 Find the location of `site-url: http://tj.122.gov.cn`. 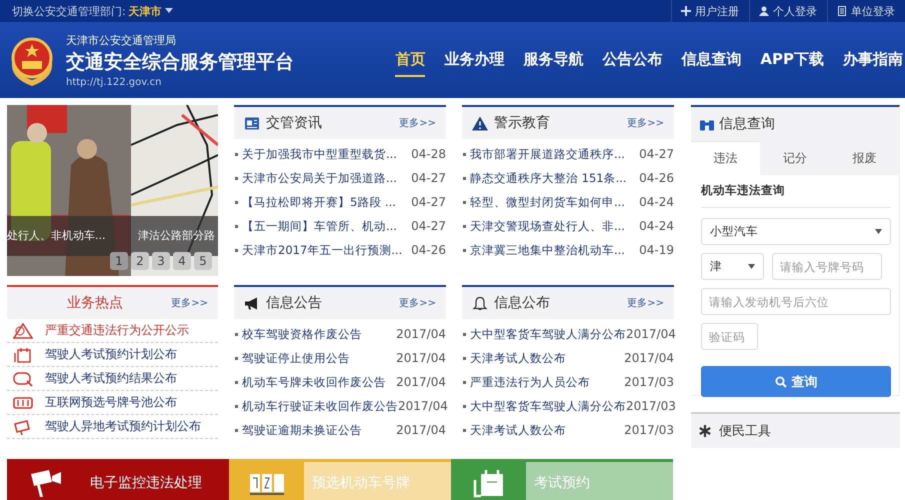

site-url: http://tj.122.gov.cn is located at coordinates (114, 82).